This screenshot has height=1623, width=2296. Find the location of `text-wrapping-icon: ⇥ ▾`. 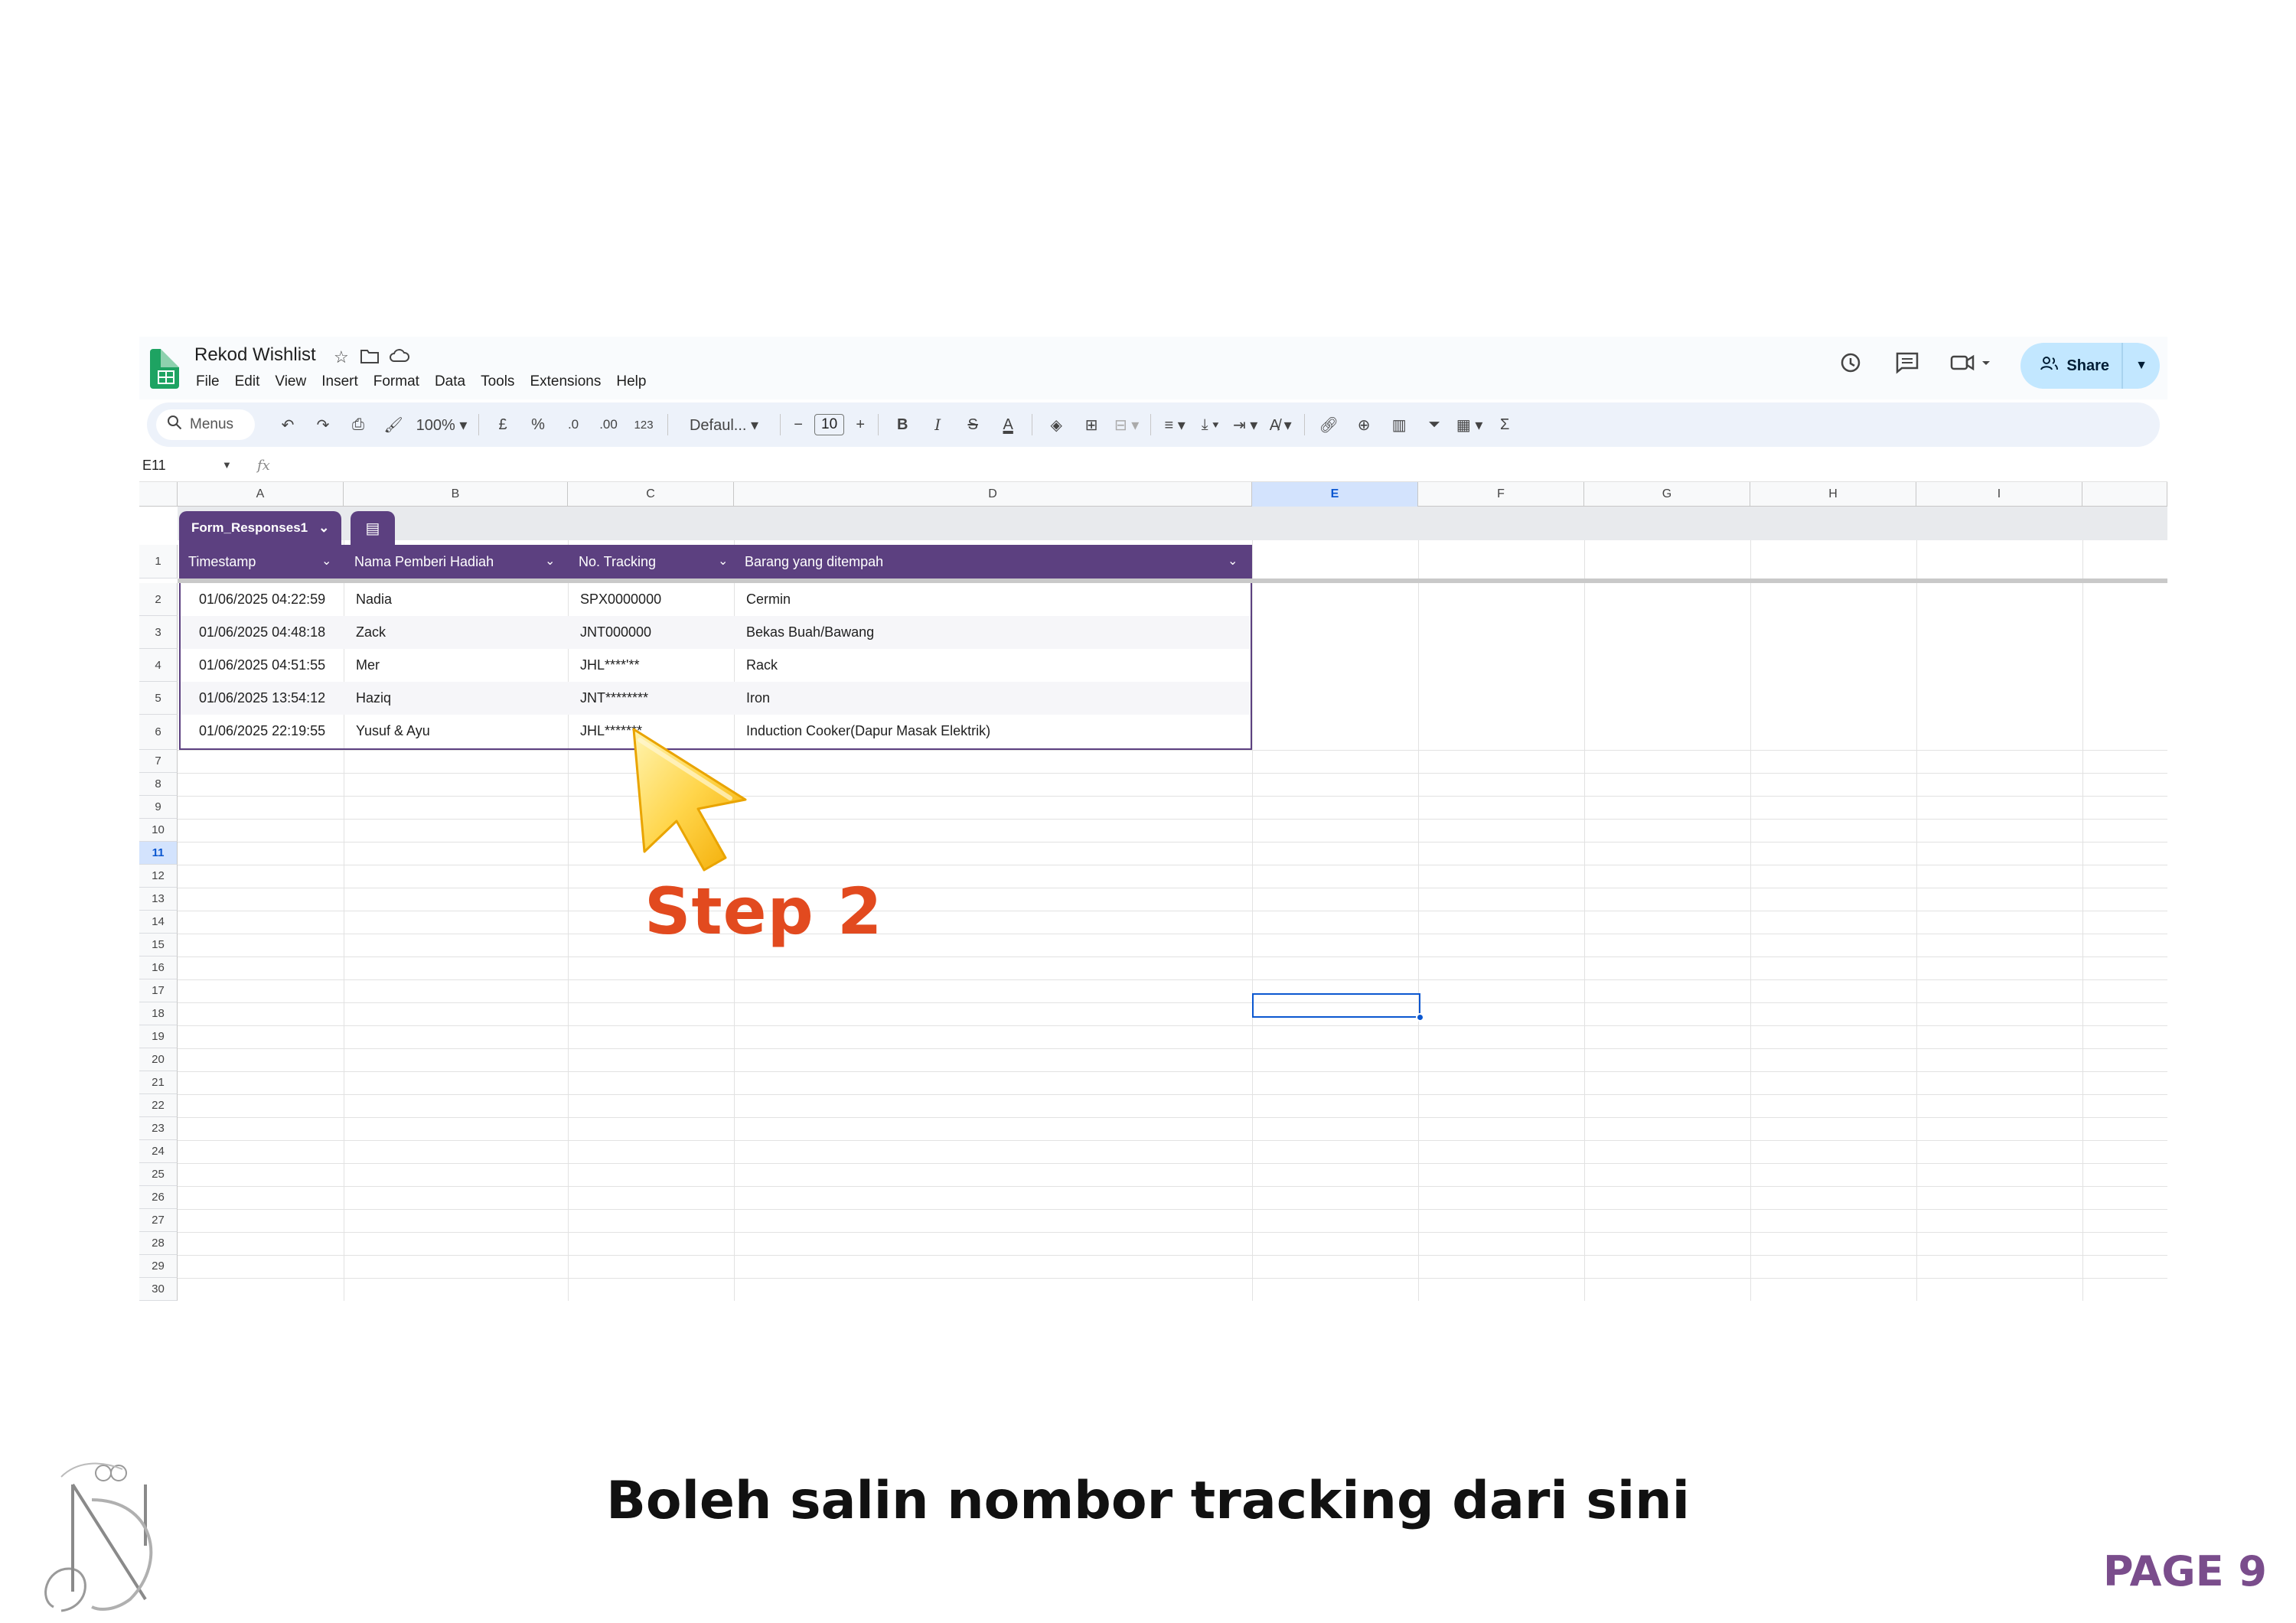

text-wrapping-icon: ⇥ ▾ is located at coordinates (1245, 425).